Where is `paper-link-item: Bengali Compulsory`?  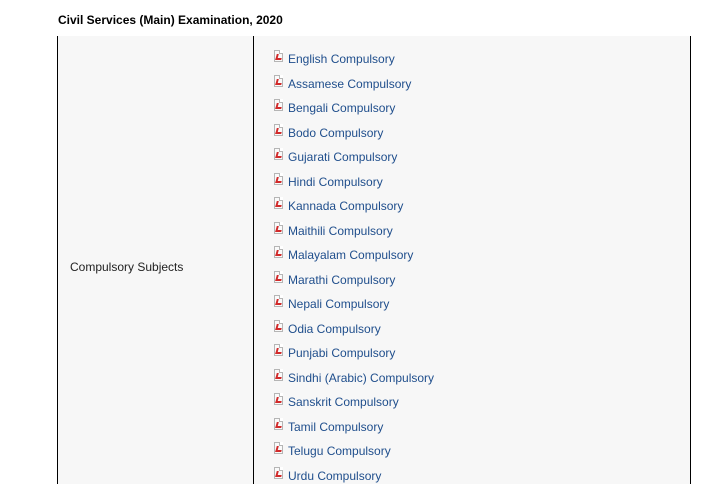 paper-link-item: Bengali Compulsory is located at coordinates (334, 108).